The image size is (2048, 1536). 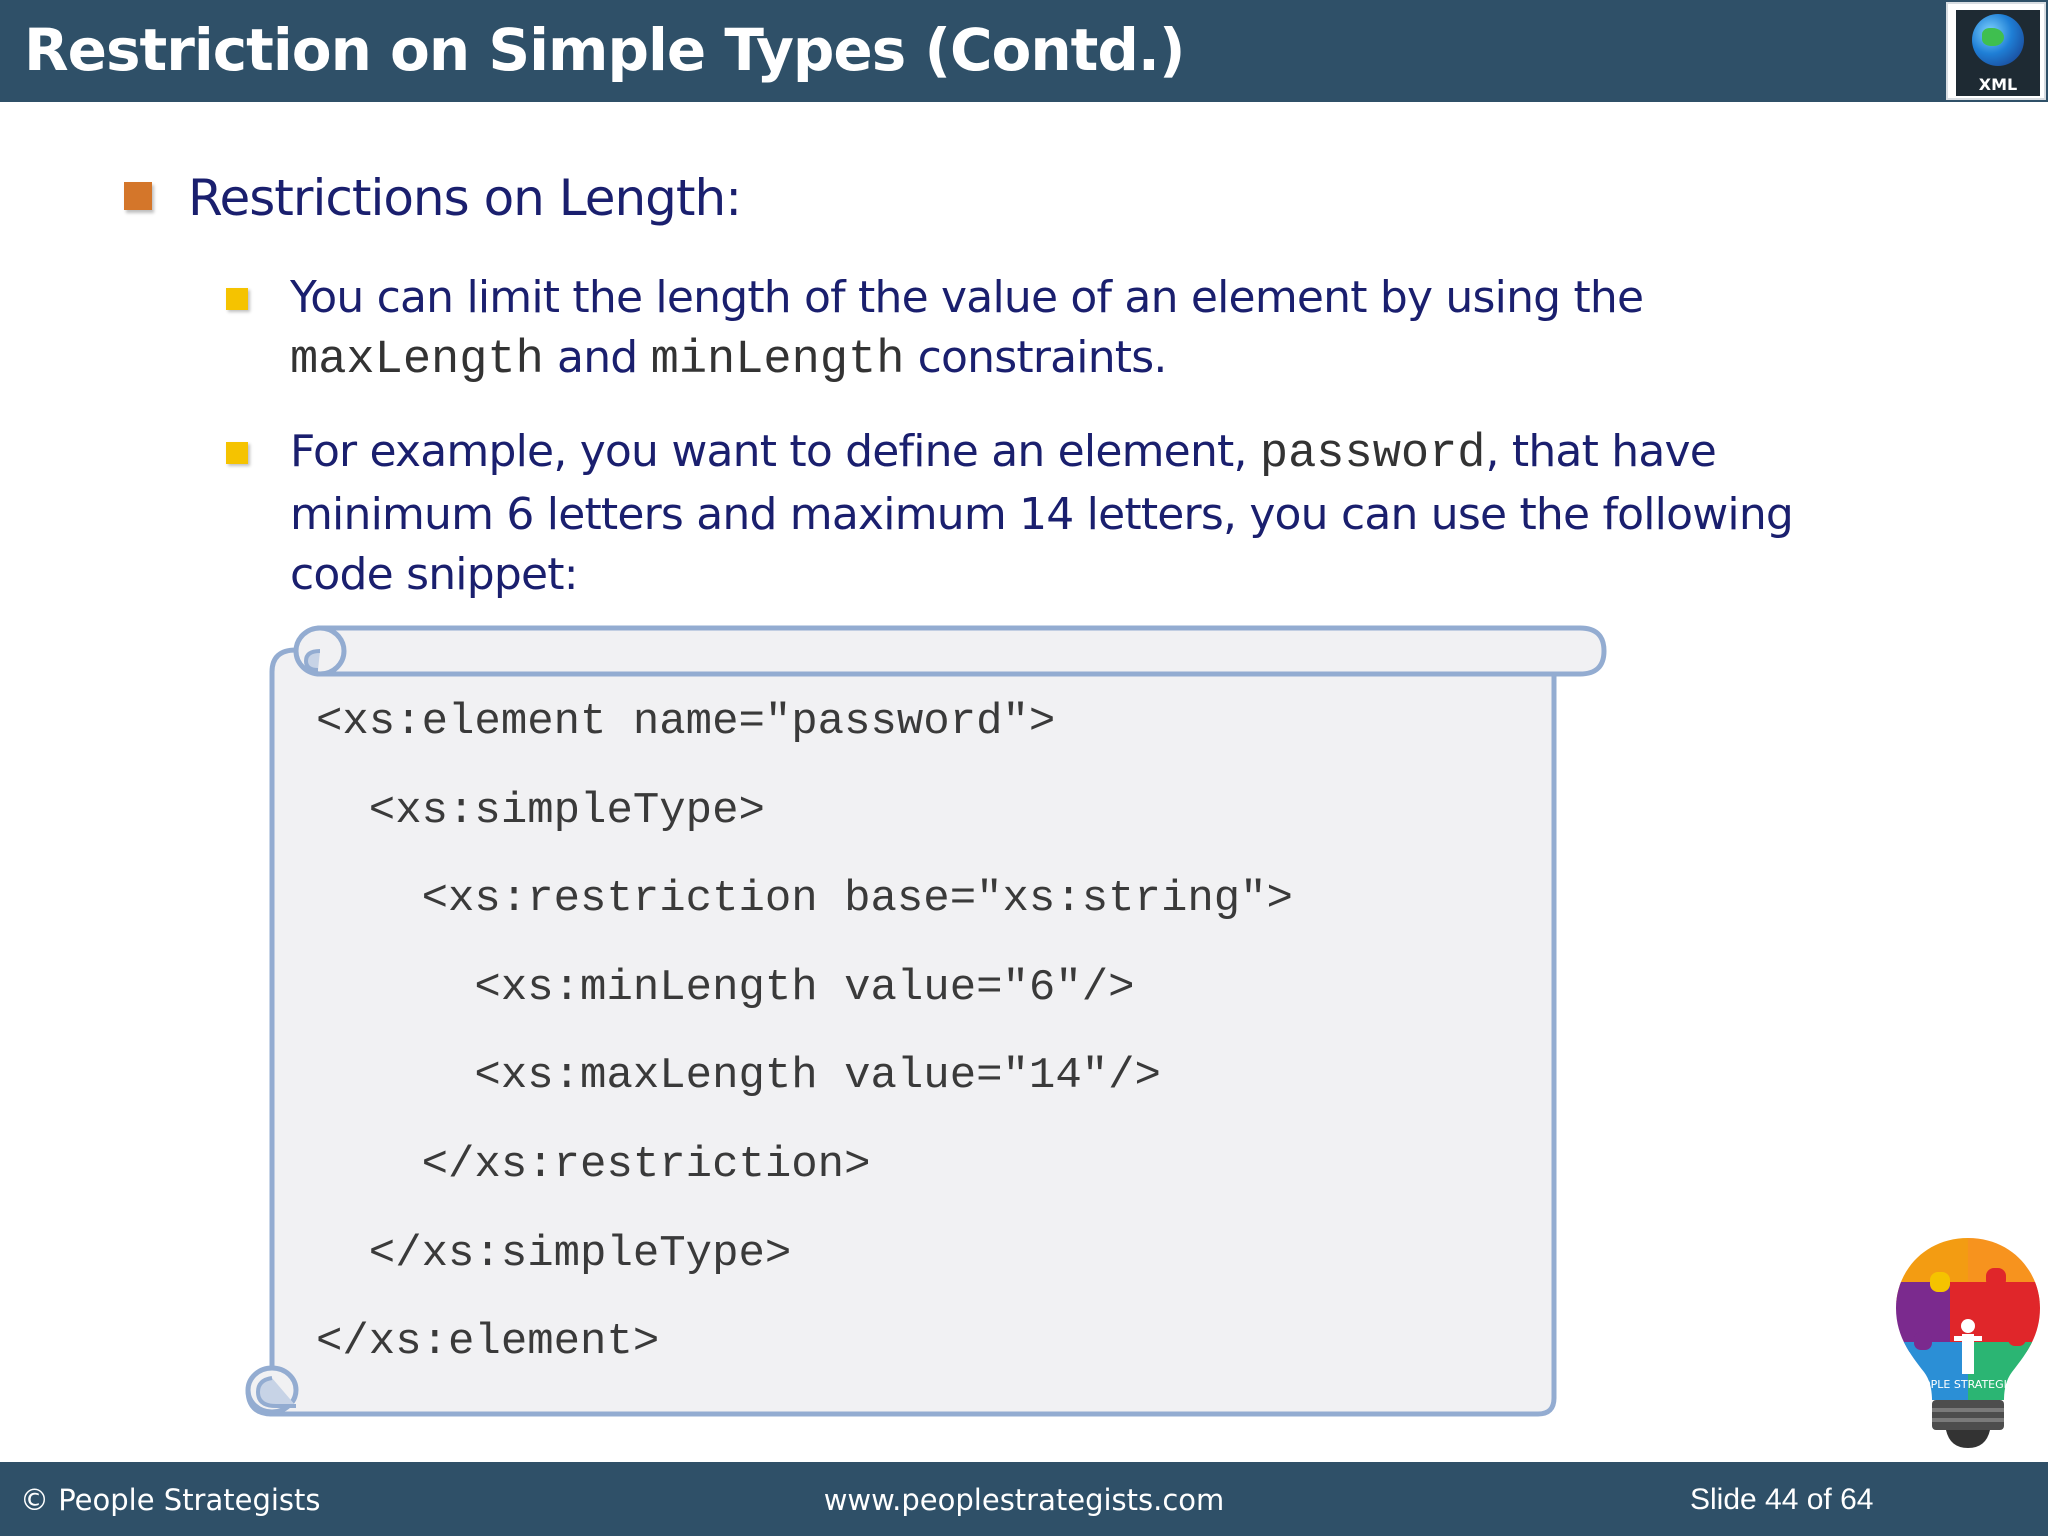 I want to click on code-line: </xs:element>, so click(x=488, y=1342).